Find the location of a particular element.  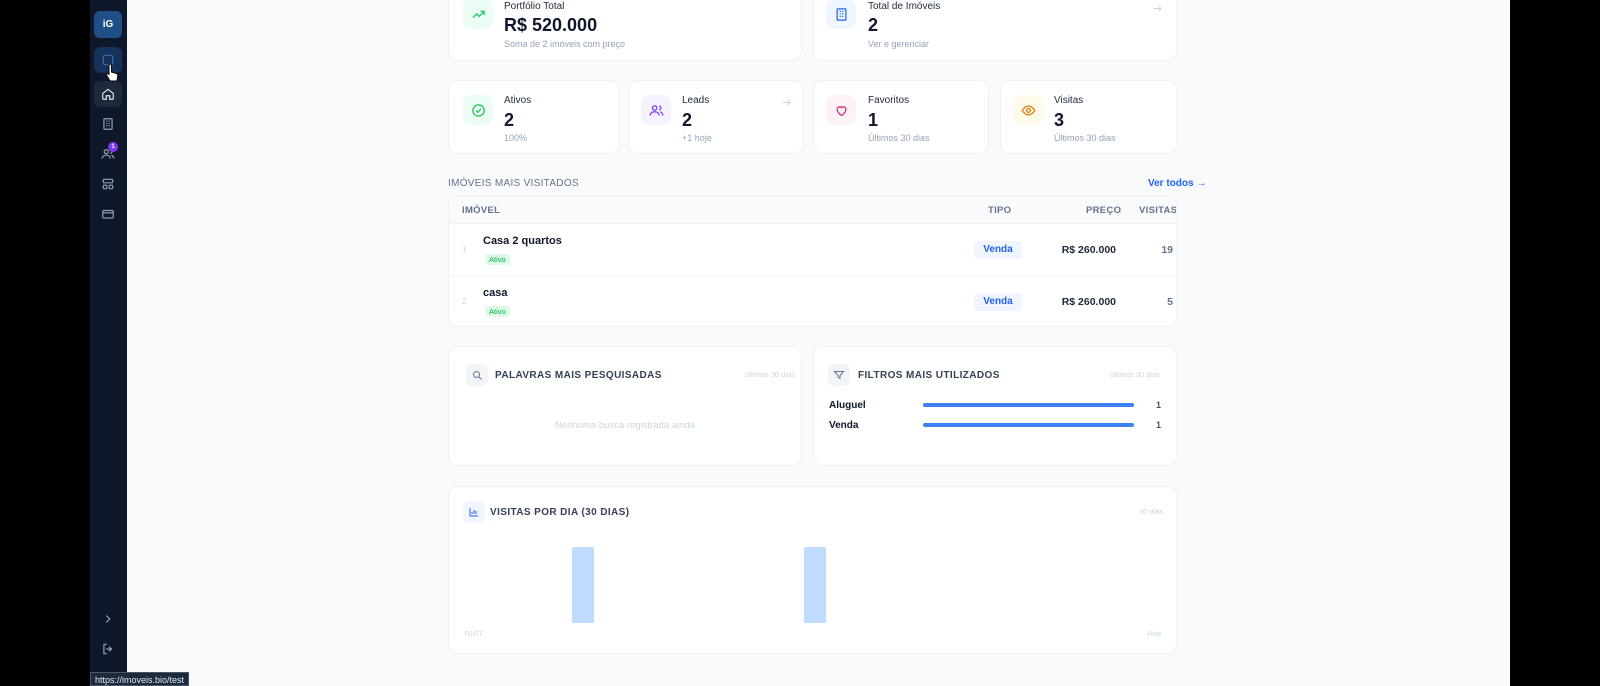

sidebar-item-home is located at coordinates (108, 94).